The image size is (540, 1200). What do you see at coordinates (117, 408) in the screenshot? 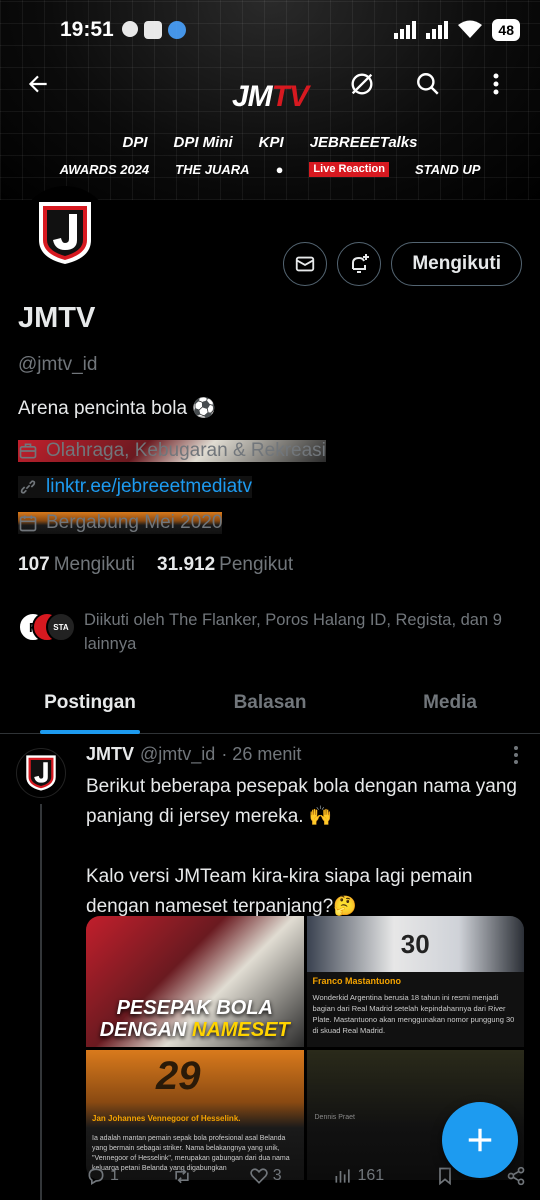
I see `profile-bio: Arena pencinta bola ⚽` at bounding box center [117, 408].